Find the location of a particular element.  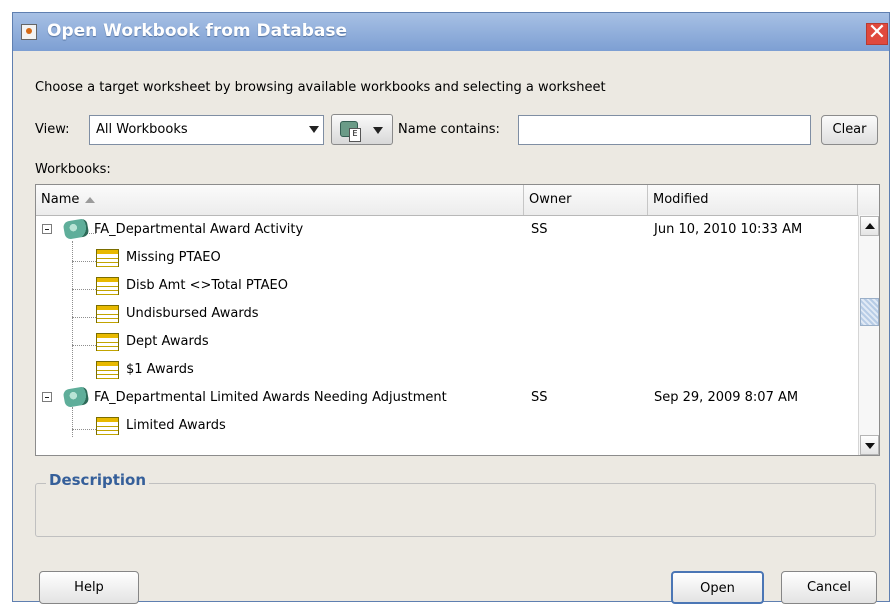

view-label: View: is located at coordinates (52, 129).